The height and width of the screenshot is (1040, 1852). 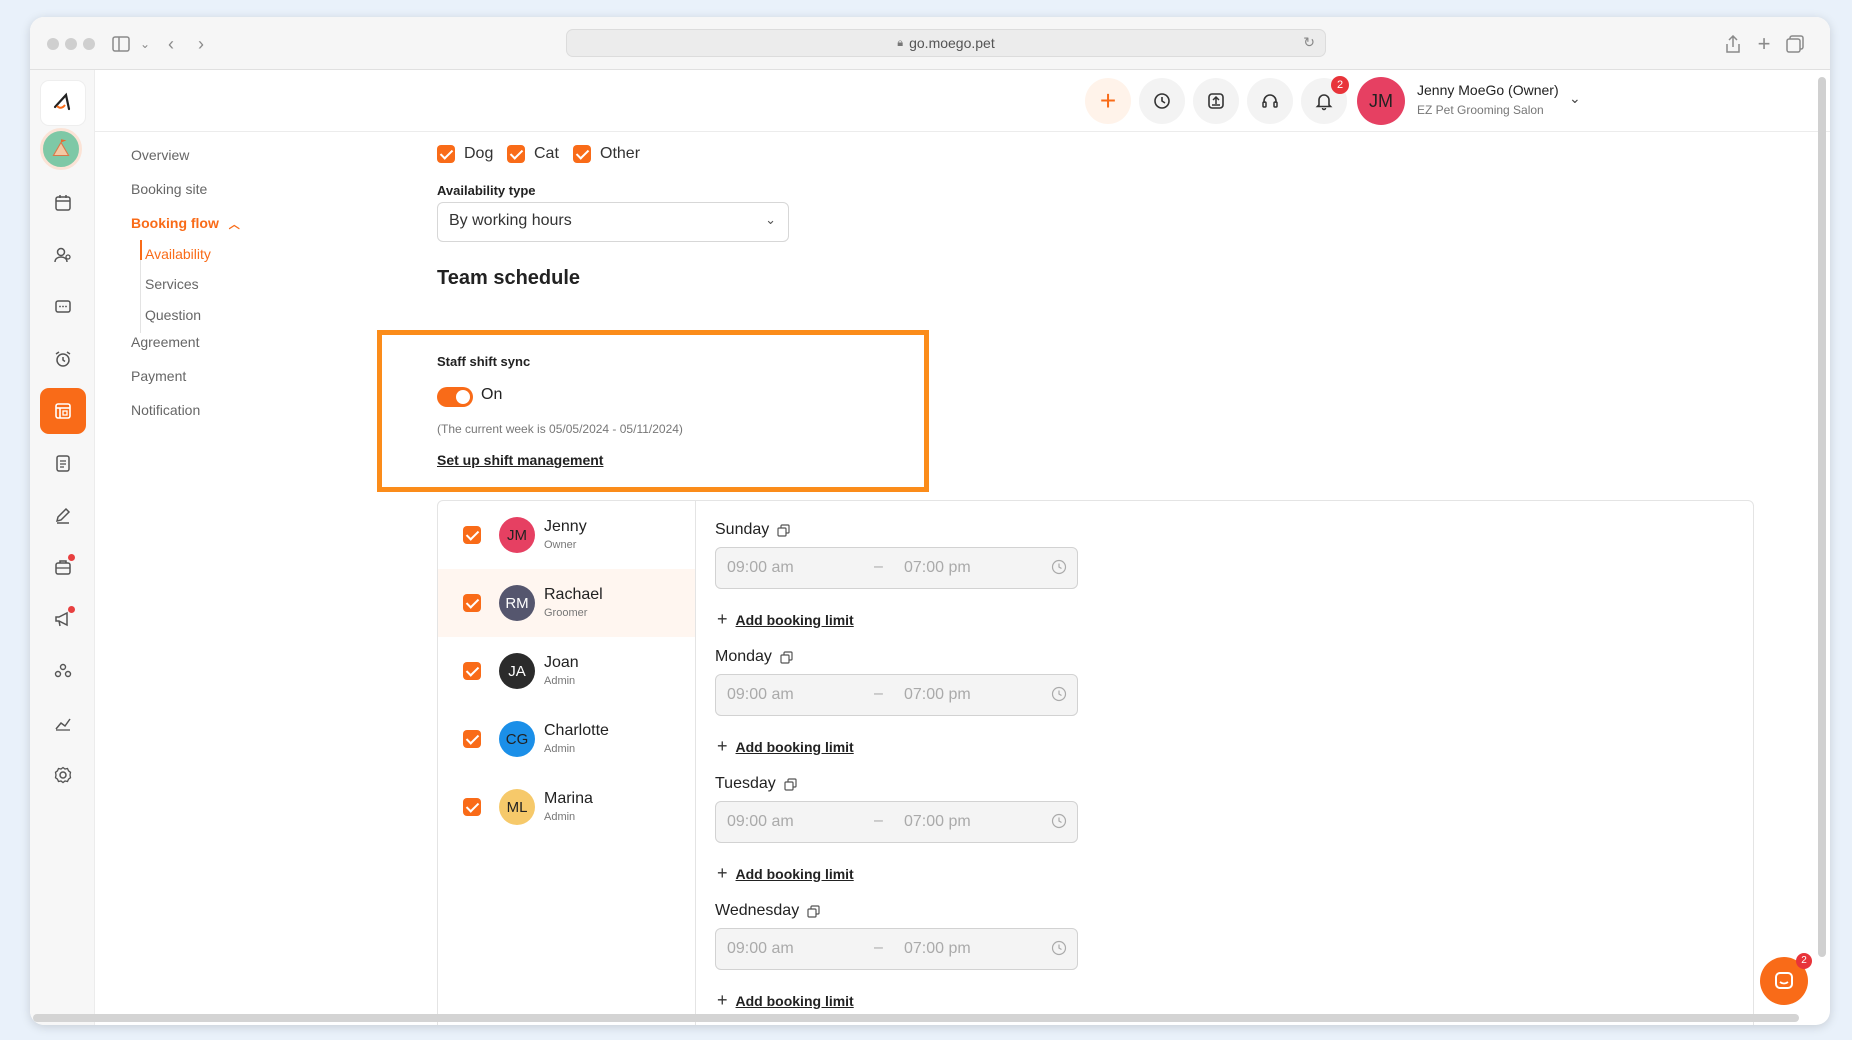 What do you see at coordinates (169, 189) in the screenshot?
I see `nav-booking-site: Booking site` at bounding box center [169, 189].